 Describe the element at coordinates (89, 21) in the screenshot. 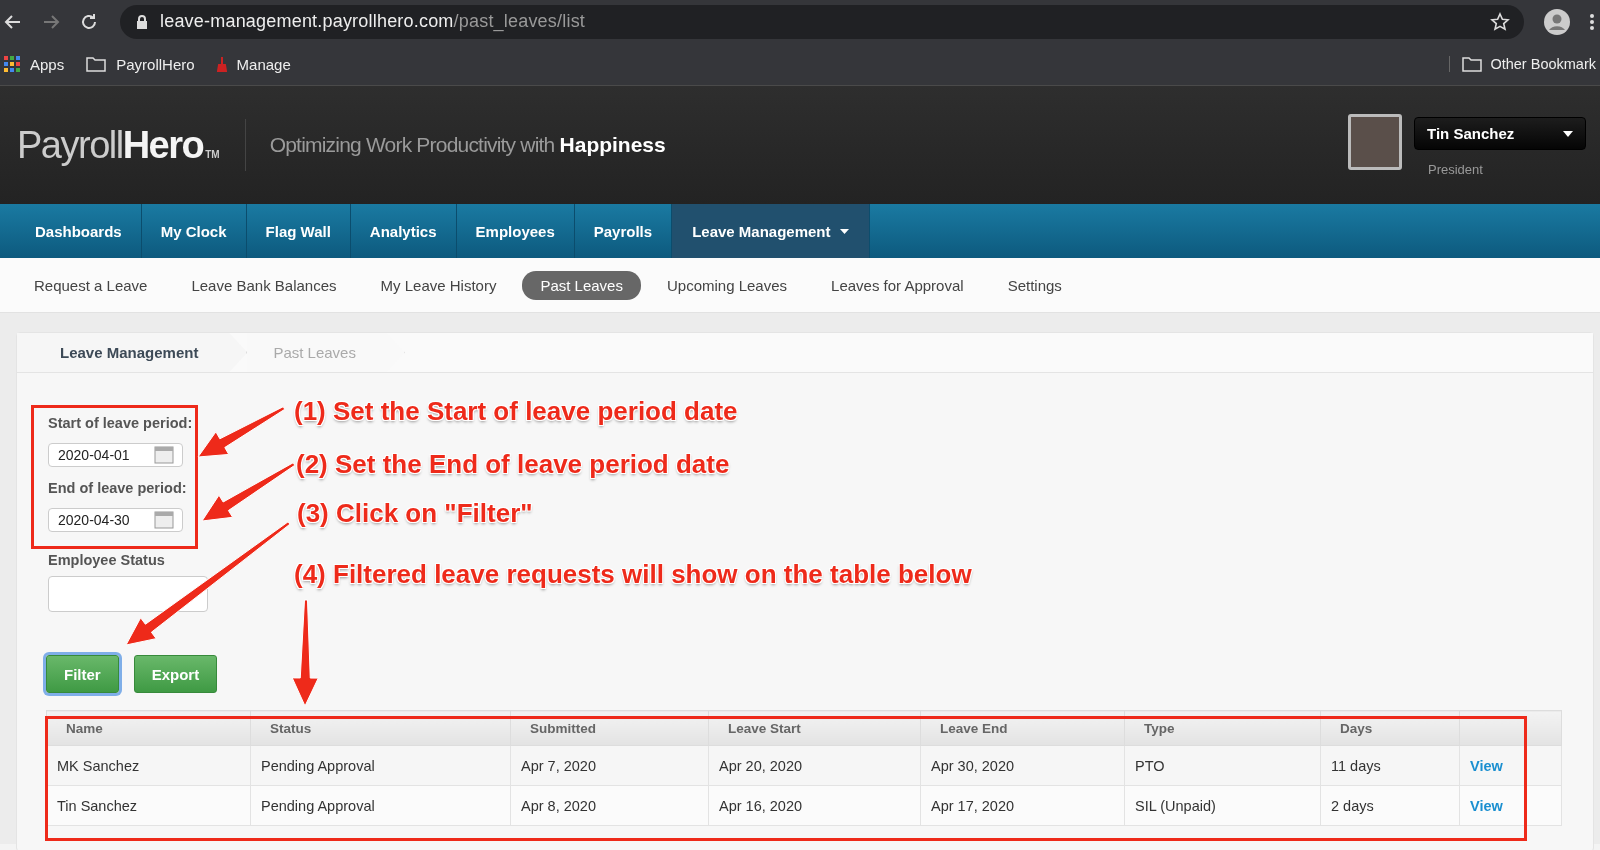

I see `reload-icon` at that location.